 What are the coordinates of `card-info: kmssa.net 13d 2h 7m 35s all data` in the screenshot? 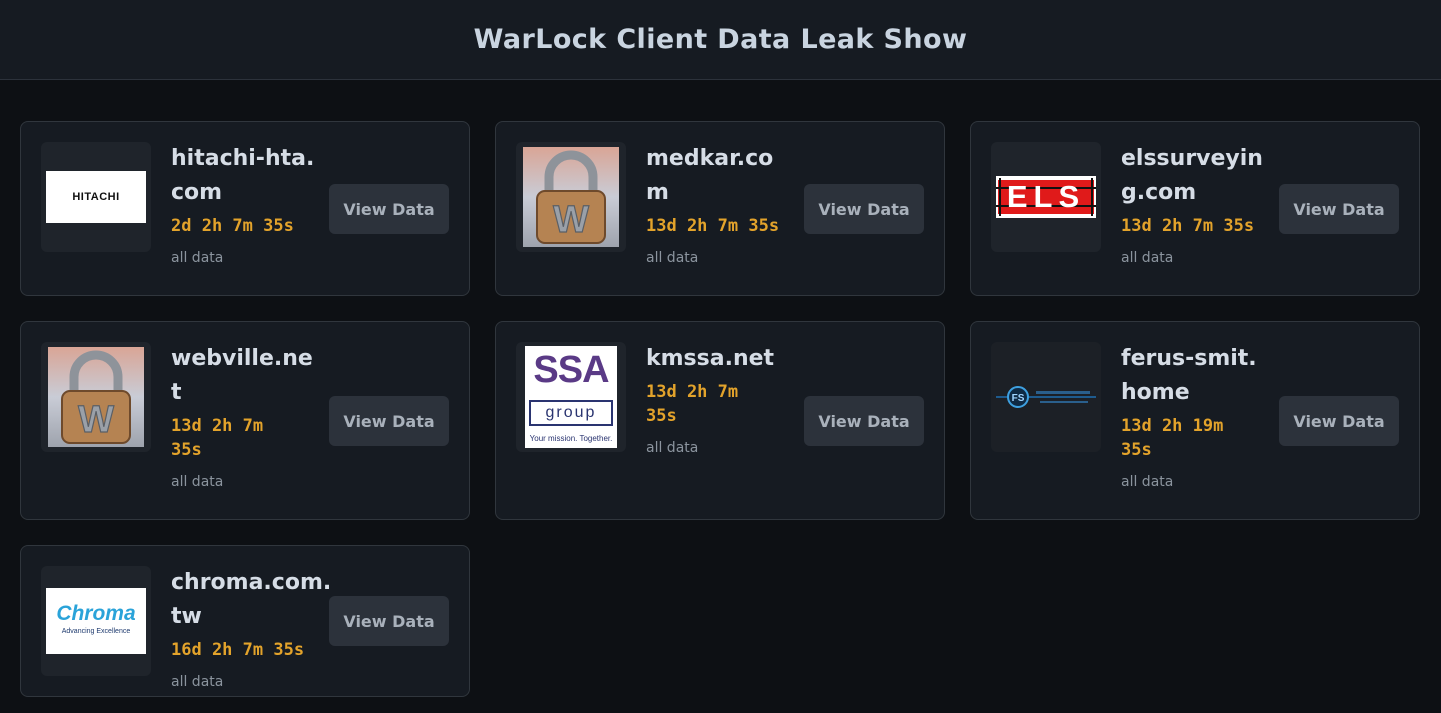 It's located at (721, 400).